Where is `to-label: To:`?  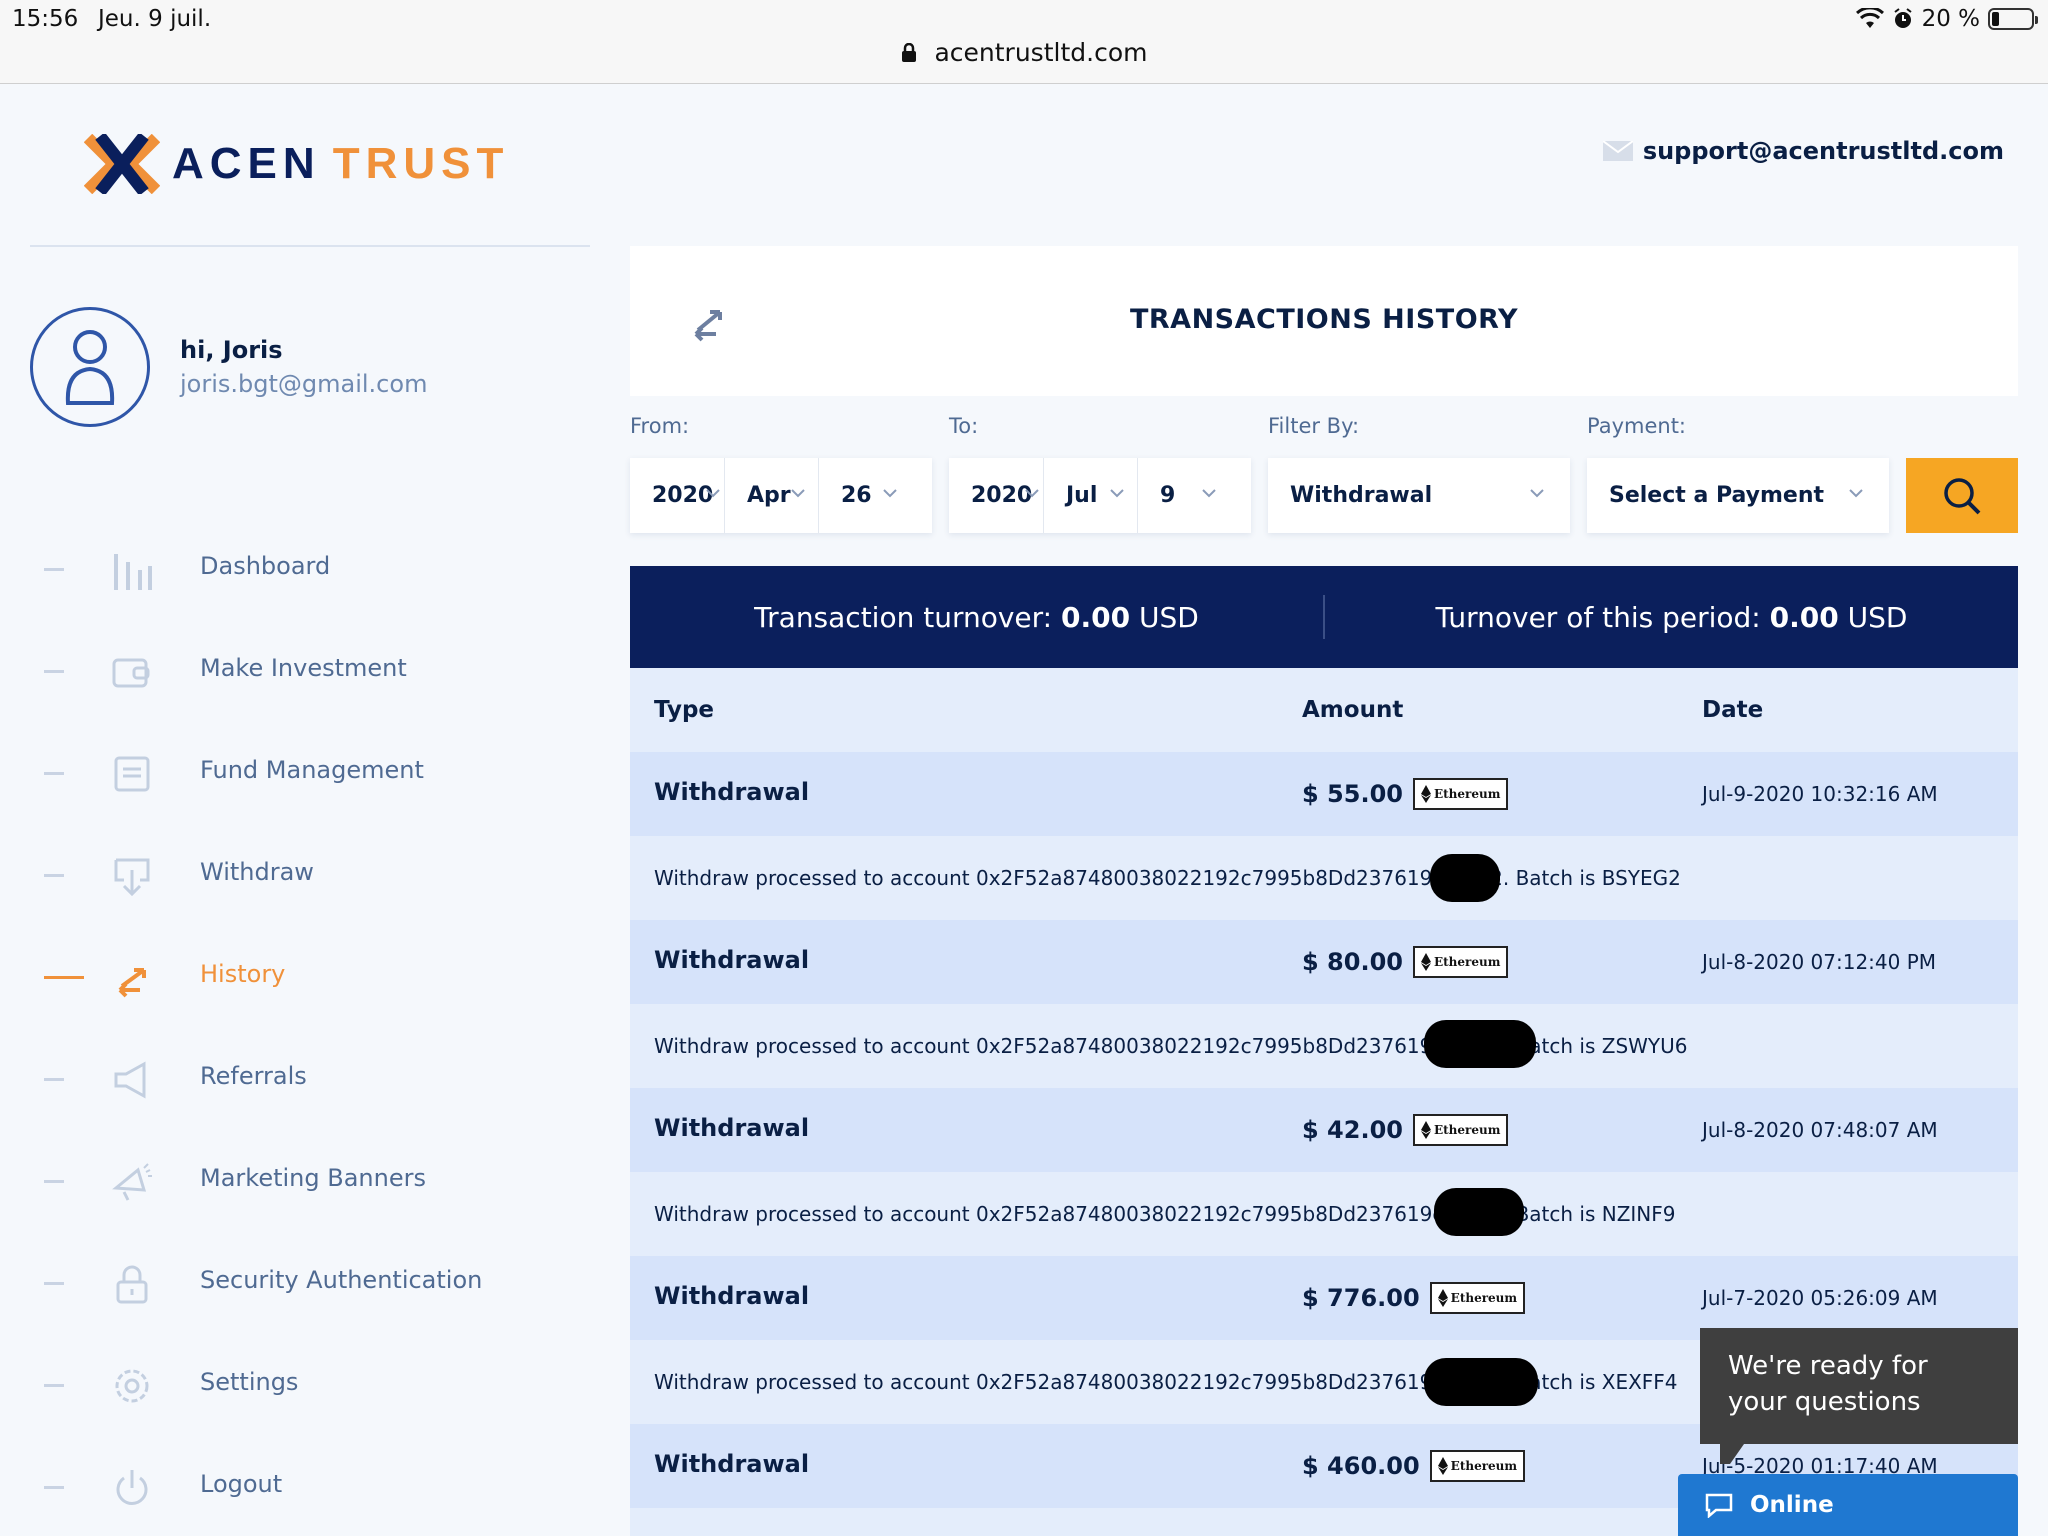
to-label: To: is located at coordinates (964, 426).